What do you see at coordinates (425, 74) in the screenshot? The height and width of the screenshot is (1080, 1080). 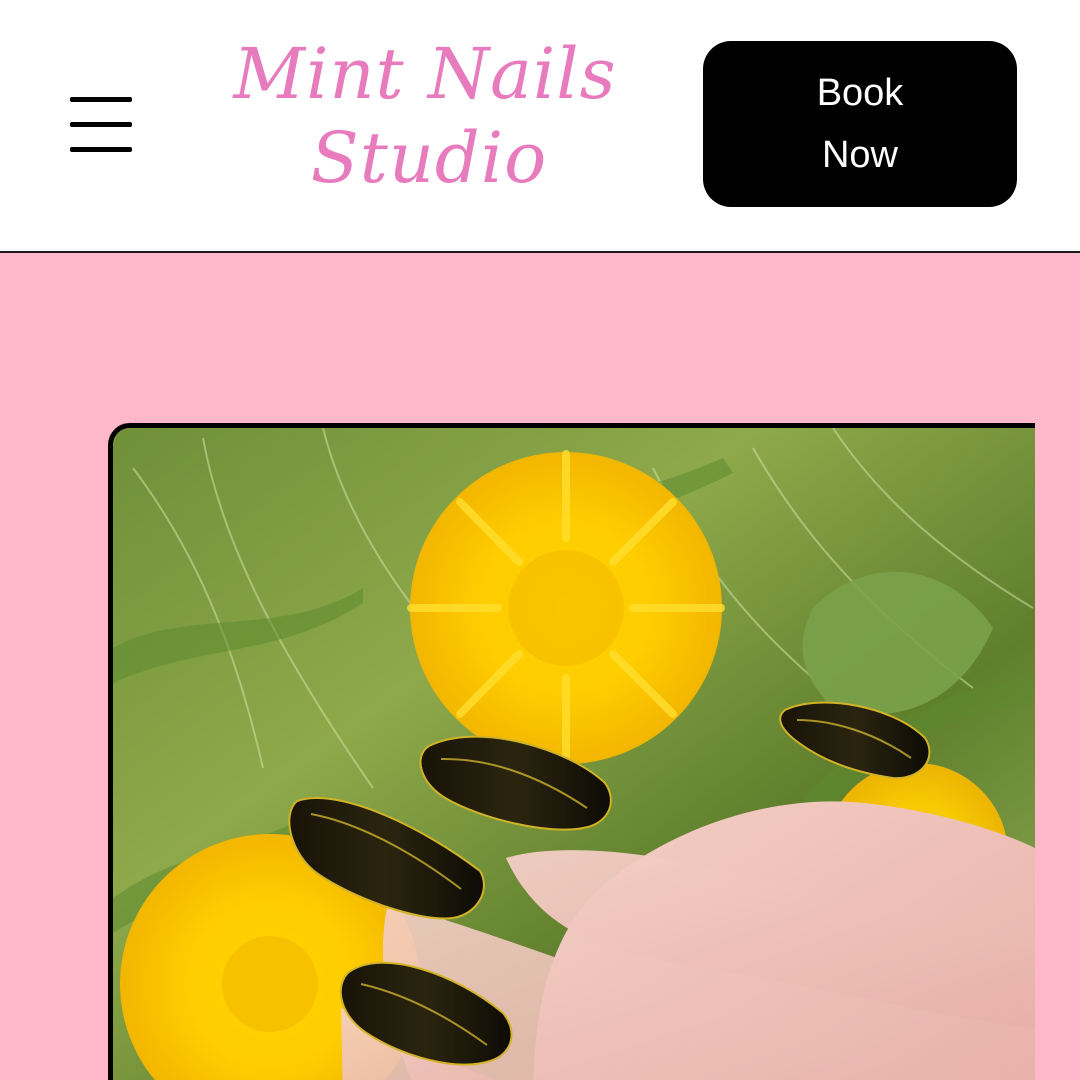 I see `logo-line-1: Mint Nails` at bounding box center [425, 74].